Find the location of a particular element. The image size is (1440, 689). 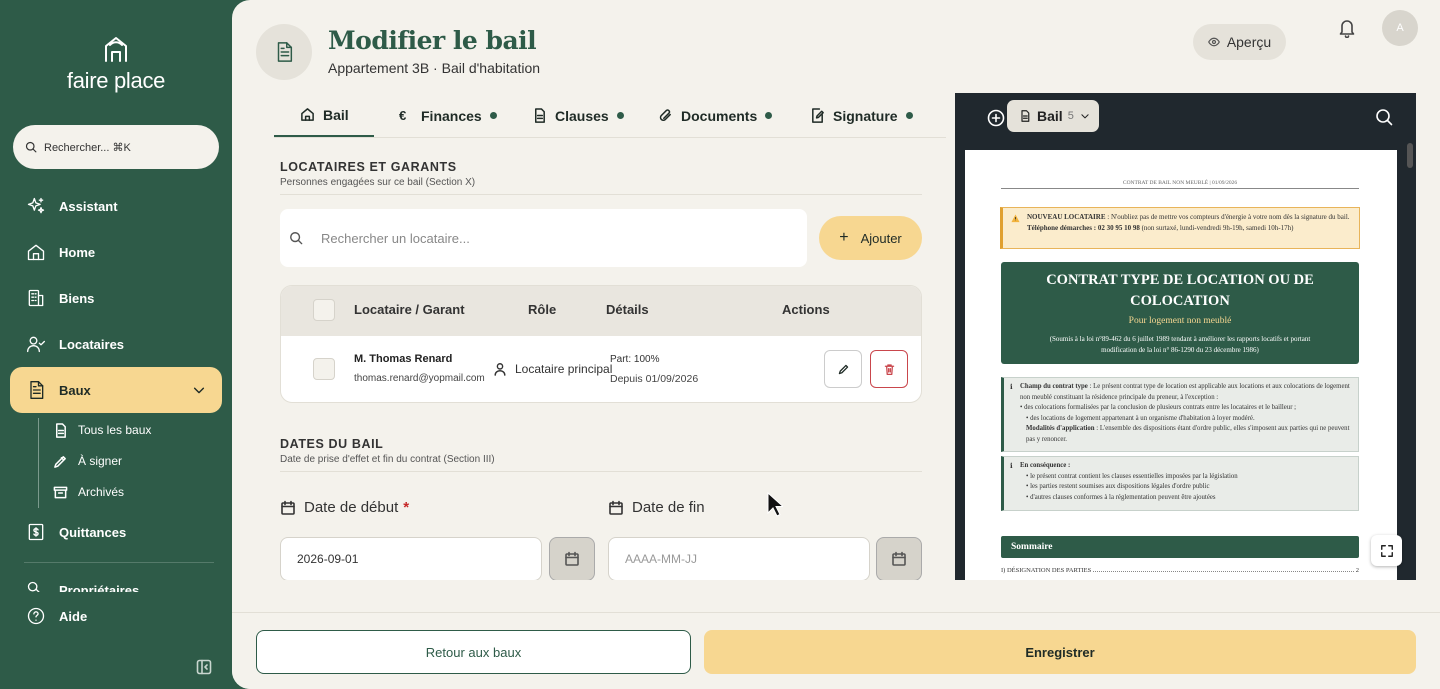

tab-label: Bail is located at coordinates (336, 114).